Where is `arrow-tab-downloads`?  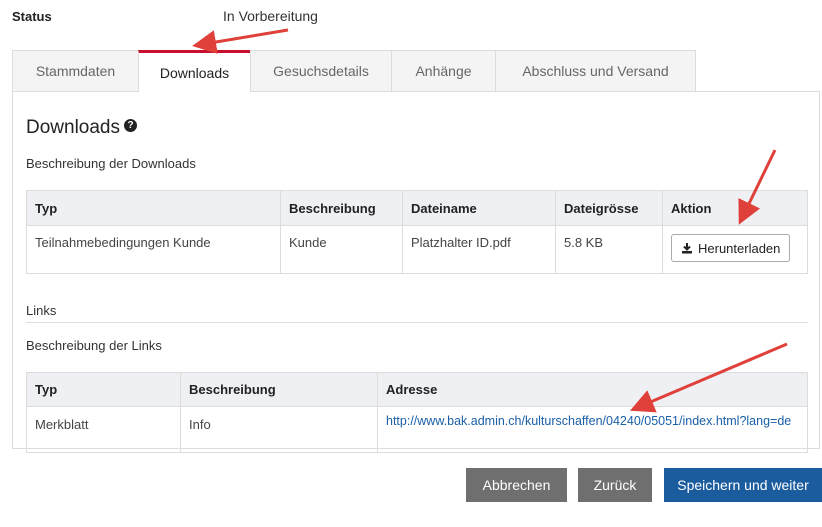
arrow-tab-downloads is located at coordinates (240, 41).